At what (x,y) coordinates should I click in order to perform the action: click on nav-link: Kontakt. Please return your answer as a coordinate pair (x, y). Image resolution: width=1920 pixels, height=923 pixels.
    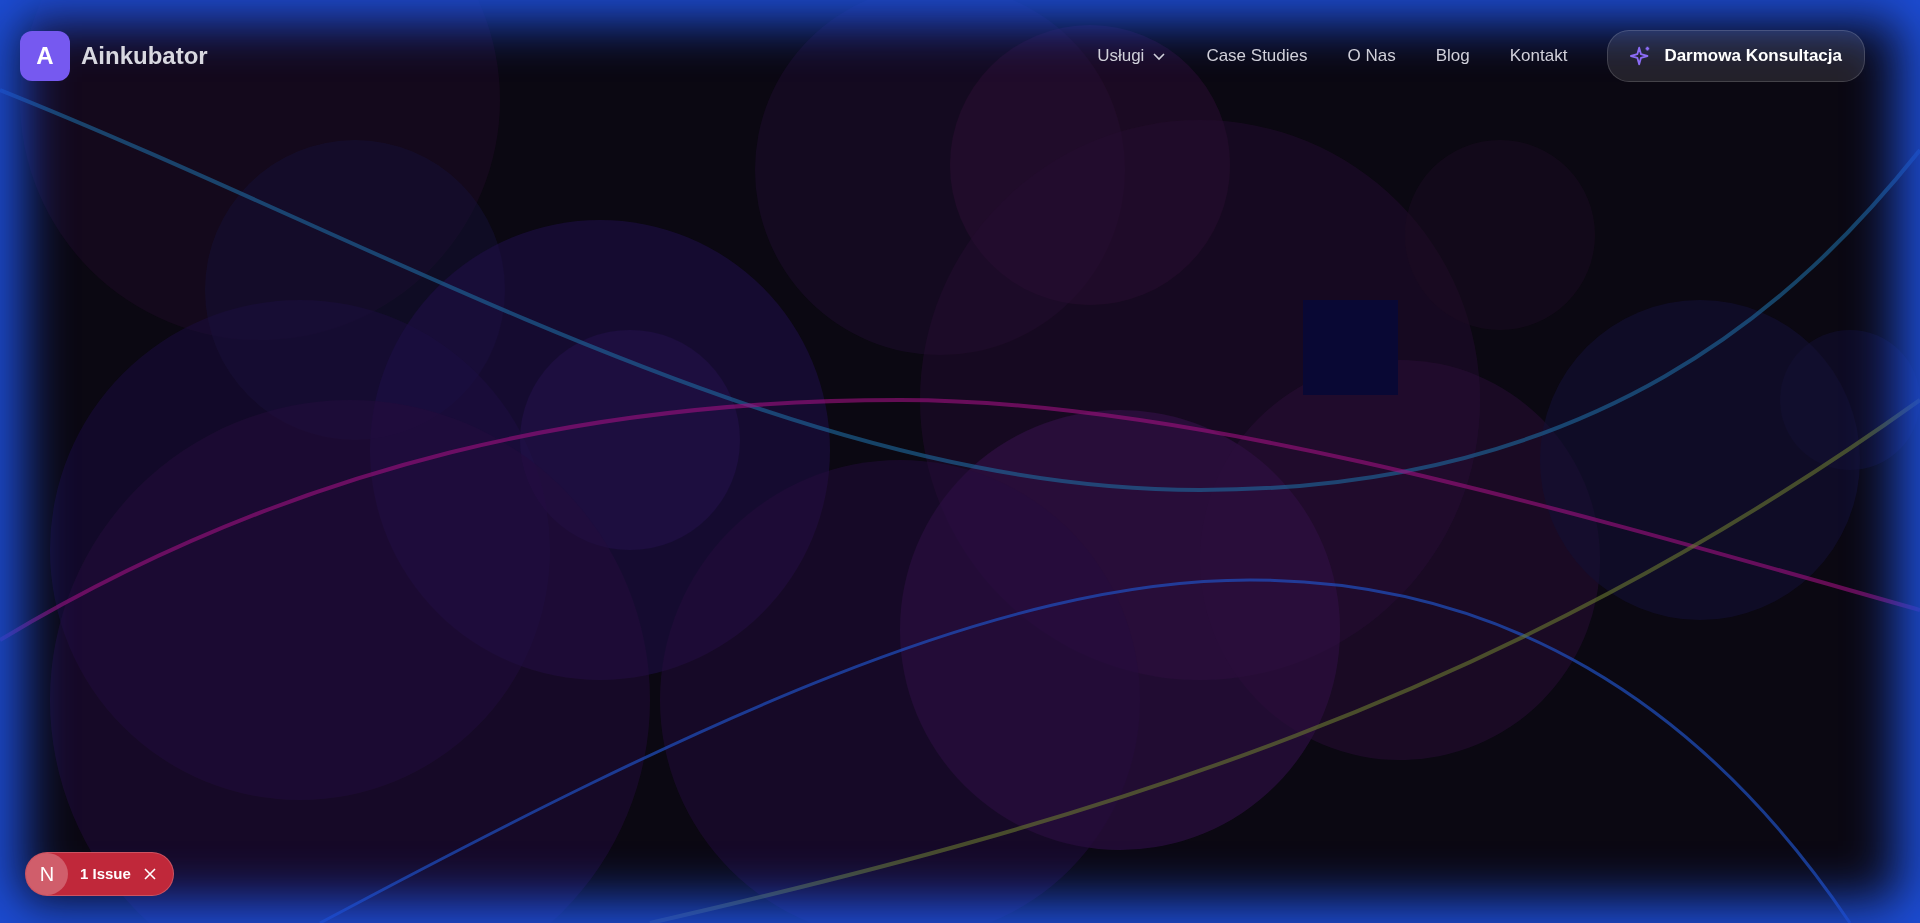
    Looking at the image, I should click on (1538, 56).